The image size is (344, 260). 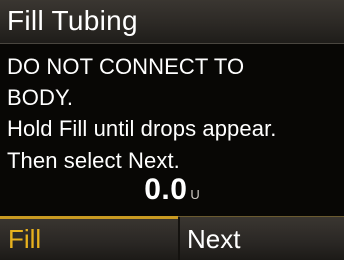 What do you see at coordinates (166, 189) in the screenshot?
I see `fill-amount-value: 0.0` at bounding box center [166, 189].